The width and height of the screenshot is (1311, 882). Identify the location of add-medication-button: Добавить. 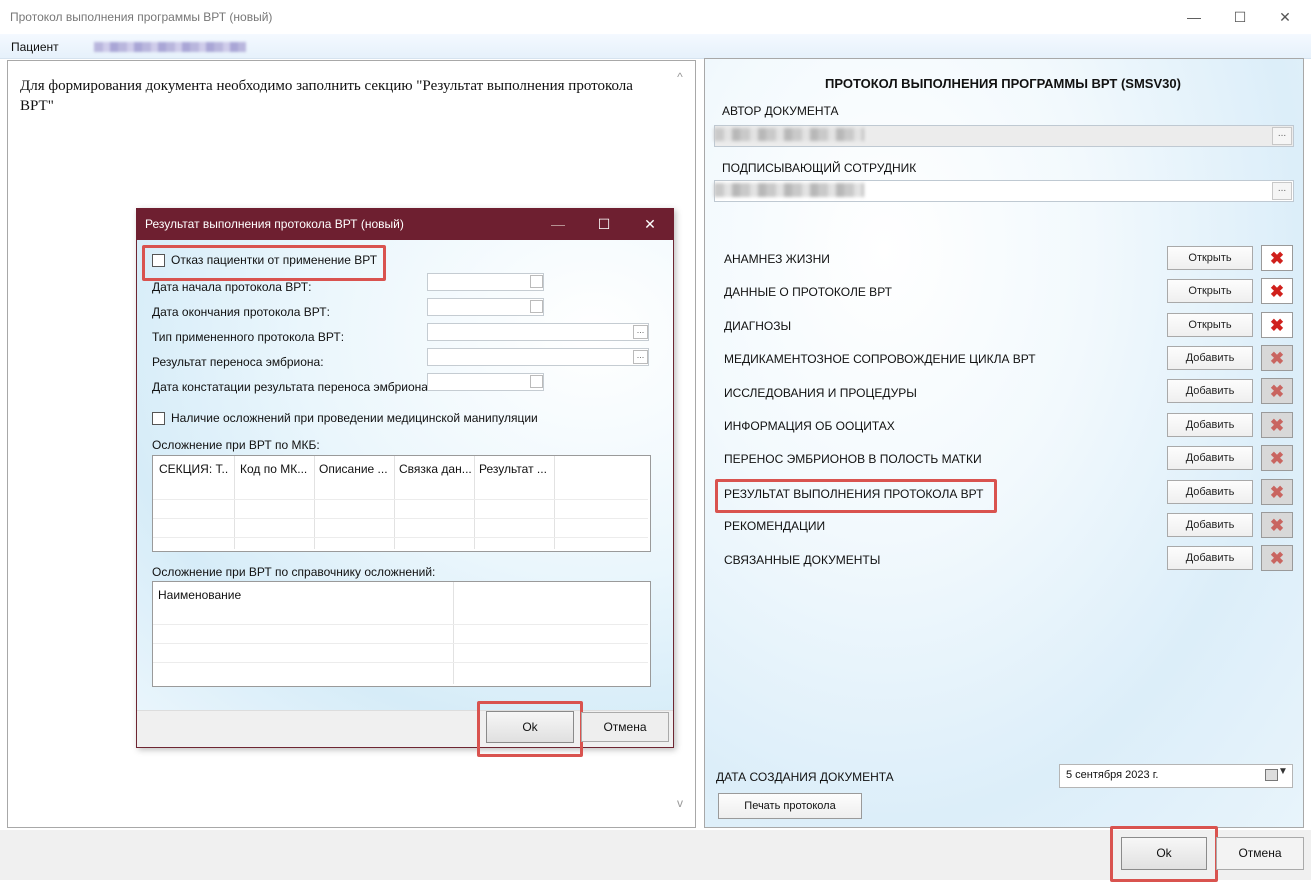
(1210, 358).